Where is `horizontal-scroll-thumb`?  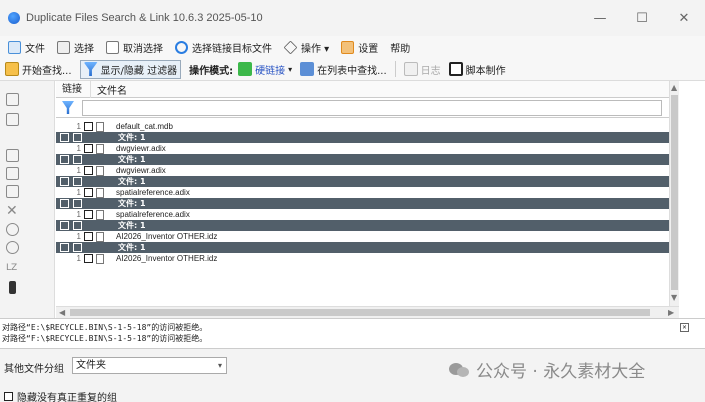
horizontal-scroll-thumb is located at coordinates (360, 312).